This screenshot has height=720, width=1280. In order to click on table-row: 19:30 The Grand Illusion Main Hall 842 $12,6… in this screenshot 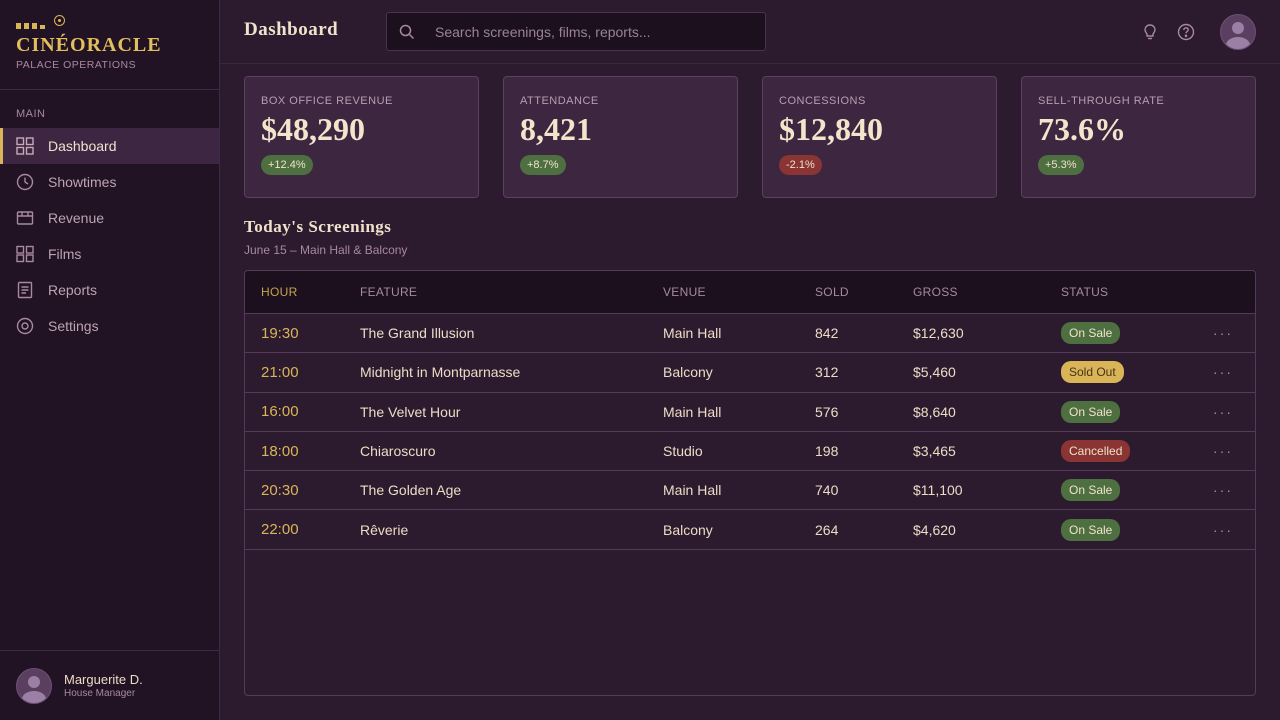, I will do `click(750, 334)`.